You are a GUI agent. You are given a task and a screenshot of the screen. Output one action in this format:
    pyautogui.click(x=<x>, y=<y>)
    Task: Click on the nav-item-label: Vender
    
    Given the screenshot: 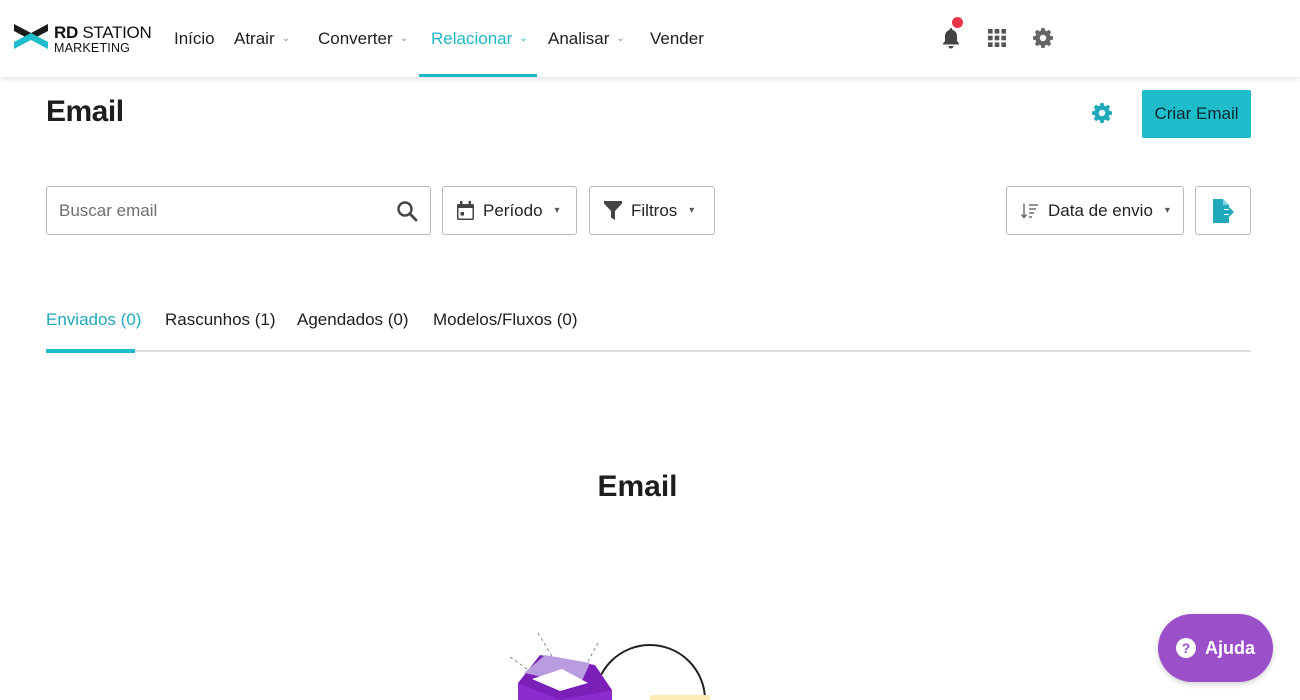 What is the action you would take?
    pyautogui.click(x=677, y=38)
    